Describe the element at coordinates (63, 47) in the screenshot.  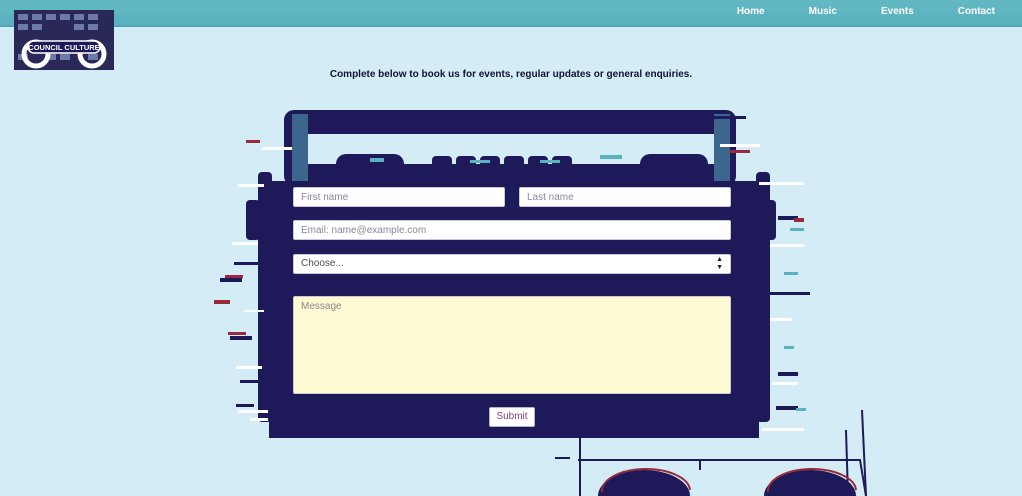
I see `svg-text: COUNCIL CULTURE` at that location.